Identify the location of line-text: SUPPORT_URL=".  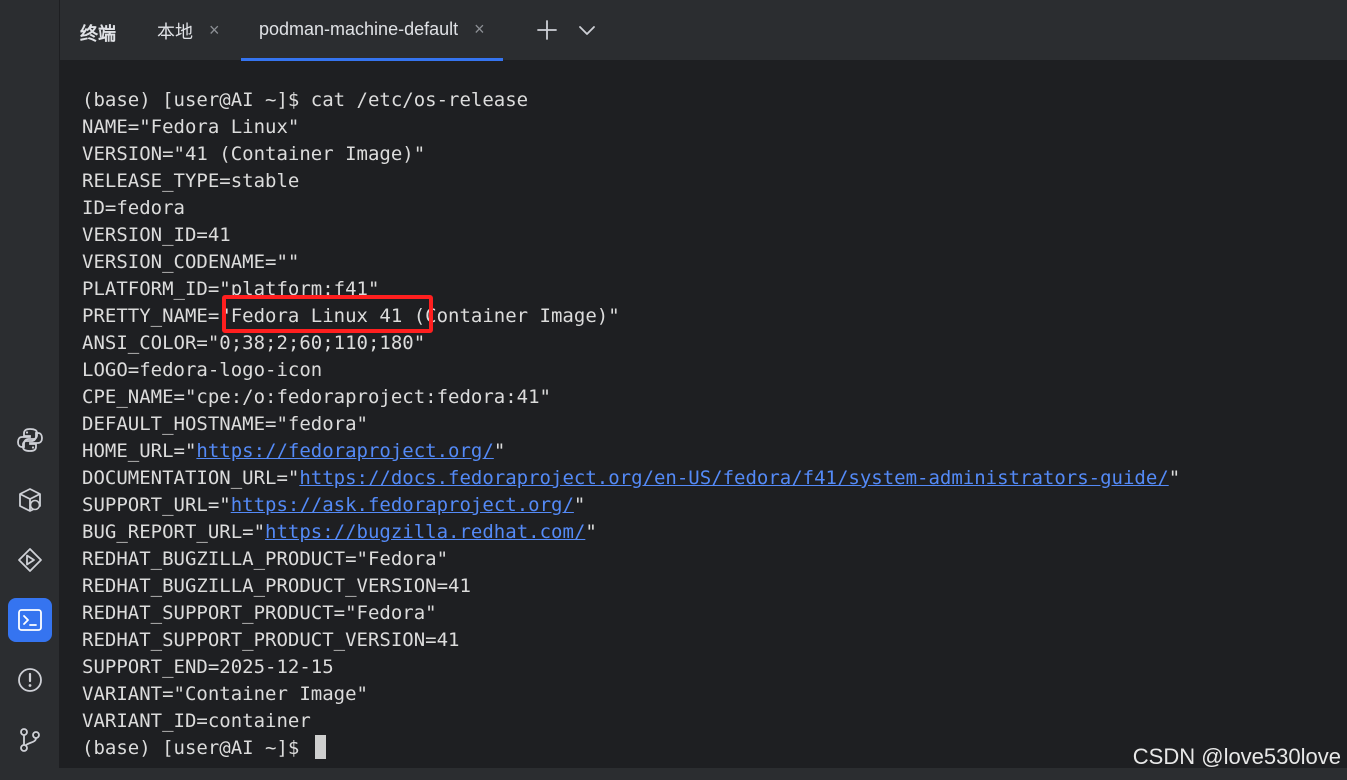
(156, 505).